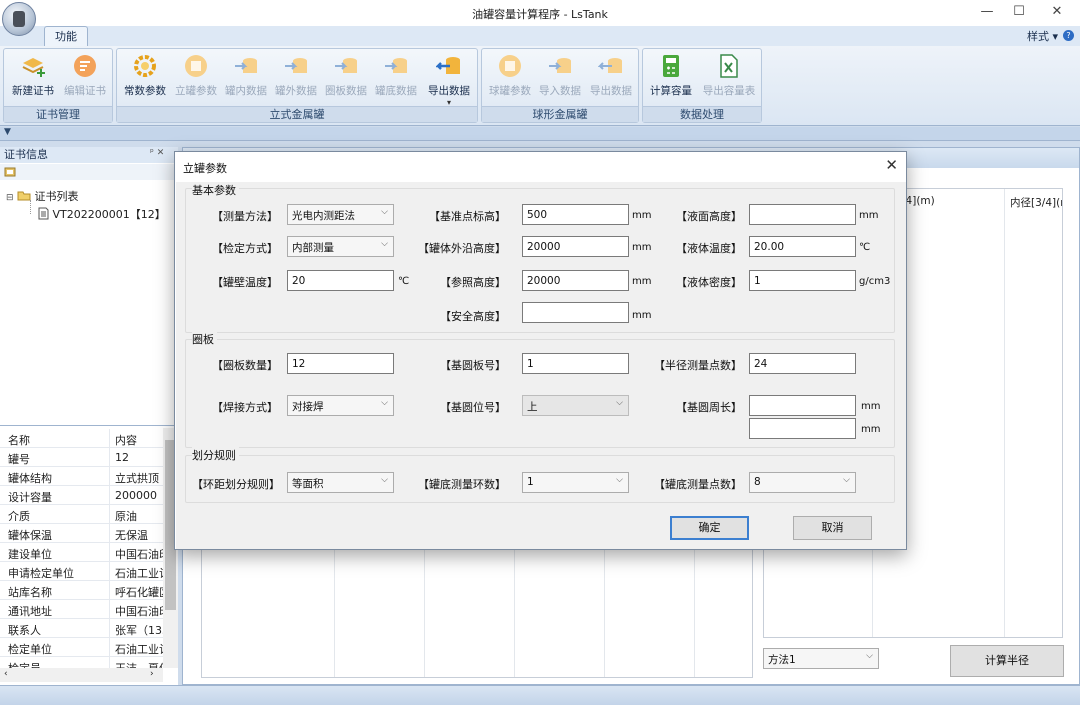 This screenshot has width=1080, height=705. What do you see at coordinates (340, 482) in the screenshot?
I see `ring-division-select: 等面积 ⌵` at bounding box center [340, 482].